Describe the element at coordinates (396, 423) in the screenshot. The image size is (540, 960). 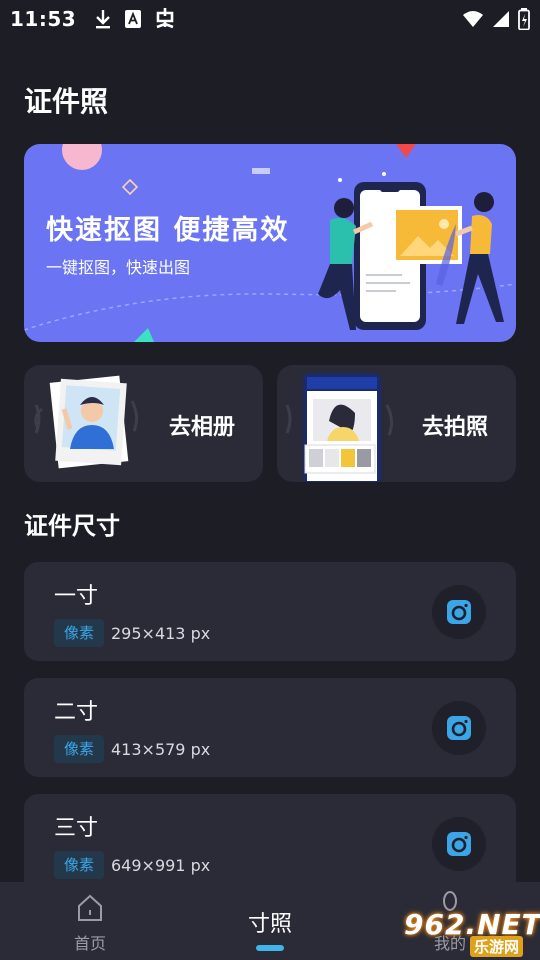
I see `go-camera-button: 去拍照` at that location.